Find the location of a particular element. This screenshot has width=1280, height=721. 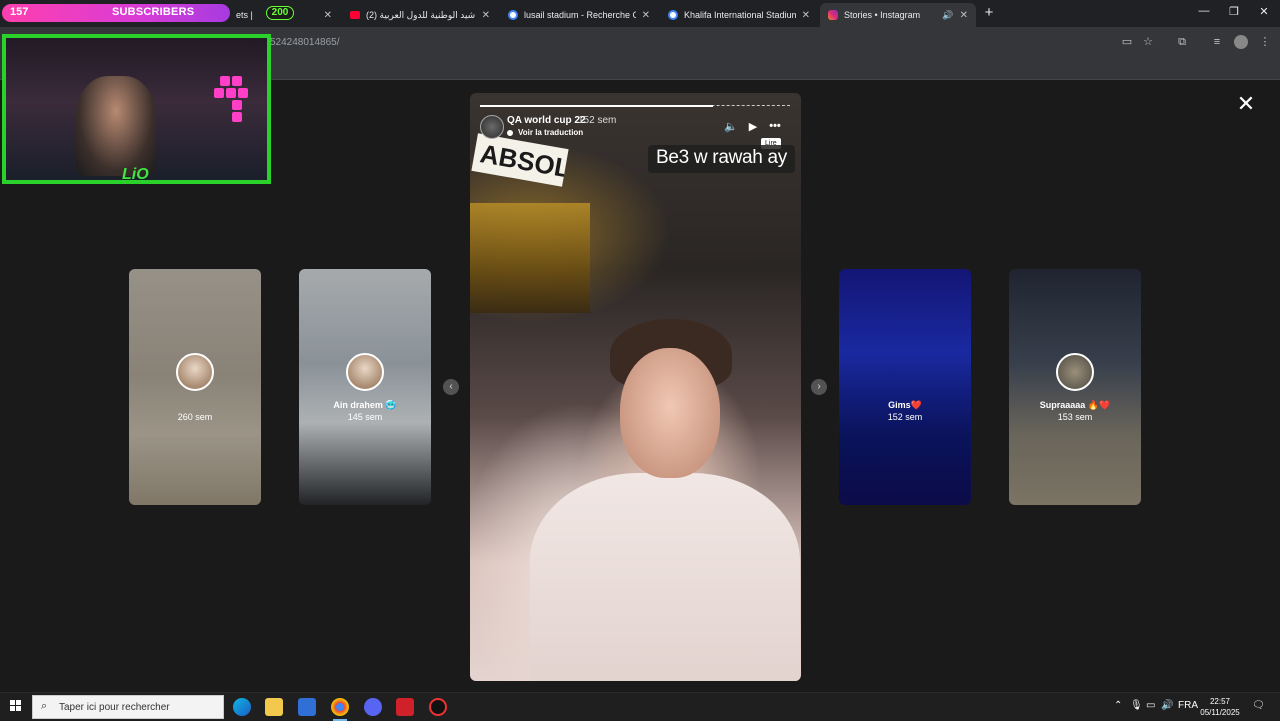

extensions-icon: ⧉ is located at coordinates (1182, 42).